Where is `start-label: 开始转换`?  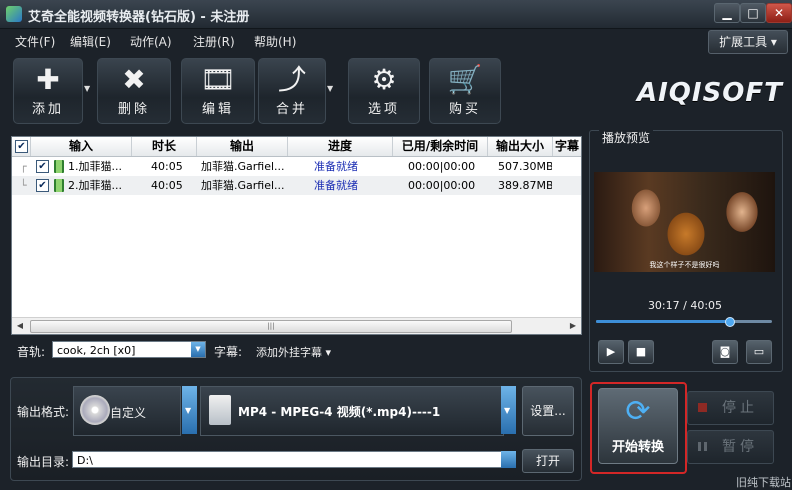
start-label: 开始转换 is located at coordinates (637, 447).